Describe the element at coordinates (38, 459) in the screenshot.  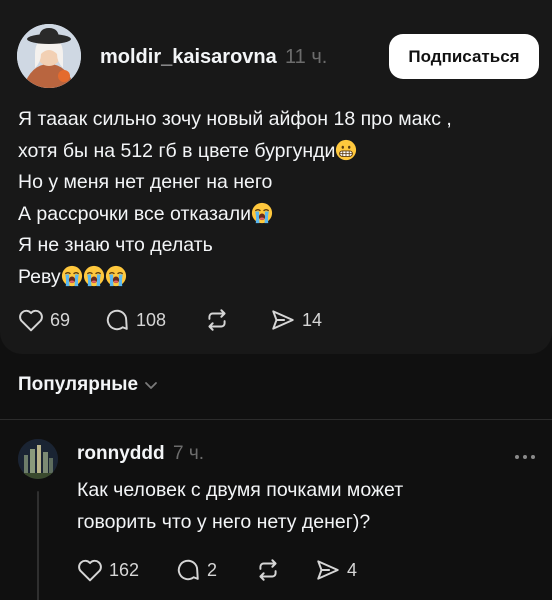
I see `reply-avatar` at that location.